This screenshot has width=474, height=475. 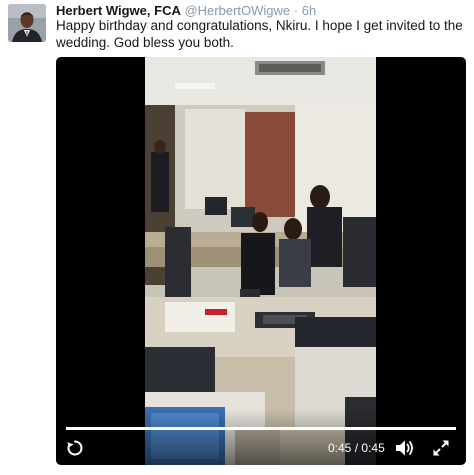 I want to click on volume-icon, so click(x=405, y=448).